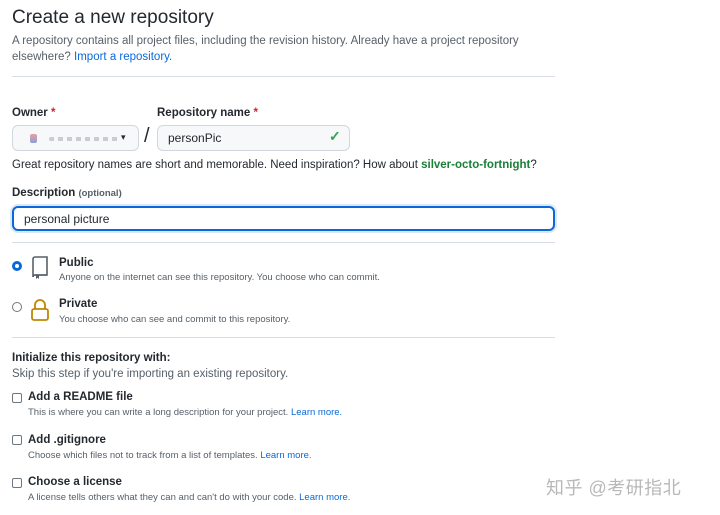 Image resolution: width=720 pixels, height=515 pixels. What do you see at coordinates (123, 57) in the screenshot?
I see `import-repository-link: Import a repository.` at bounding box center [123, 57].